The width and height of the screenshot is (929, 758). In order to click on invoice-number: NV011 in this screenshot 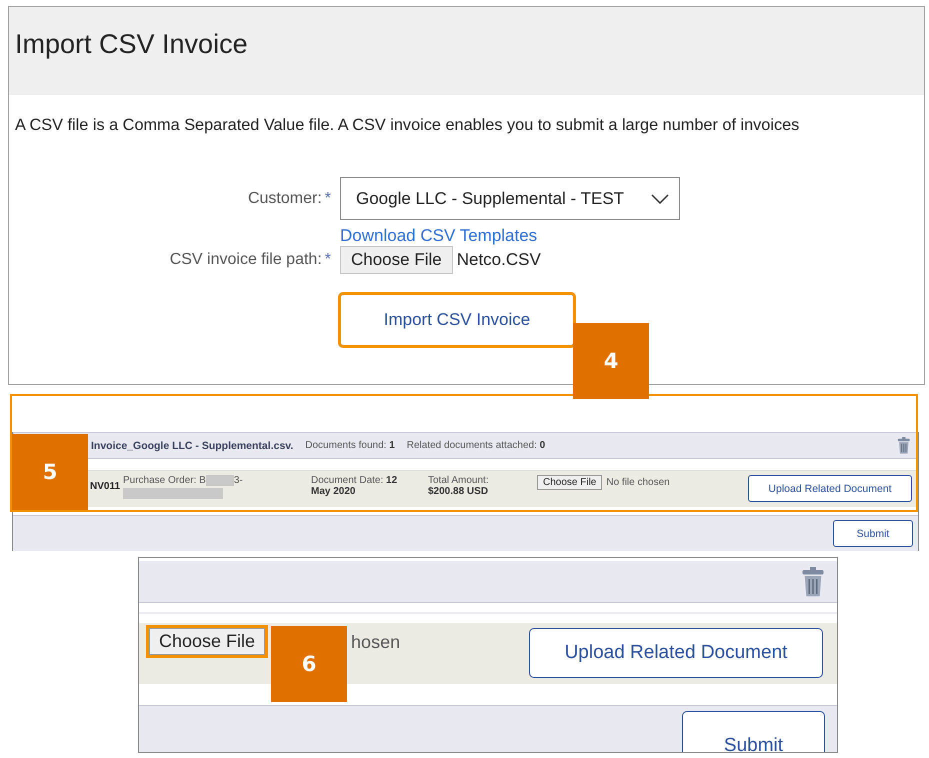, I will do `click(106, 486)`.